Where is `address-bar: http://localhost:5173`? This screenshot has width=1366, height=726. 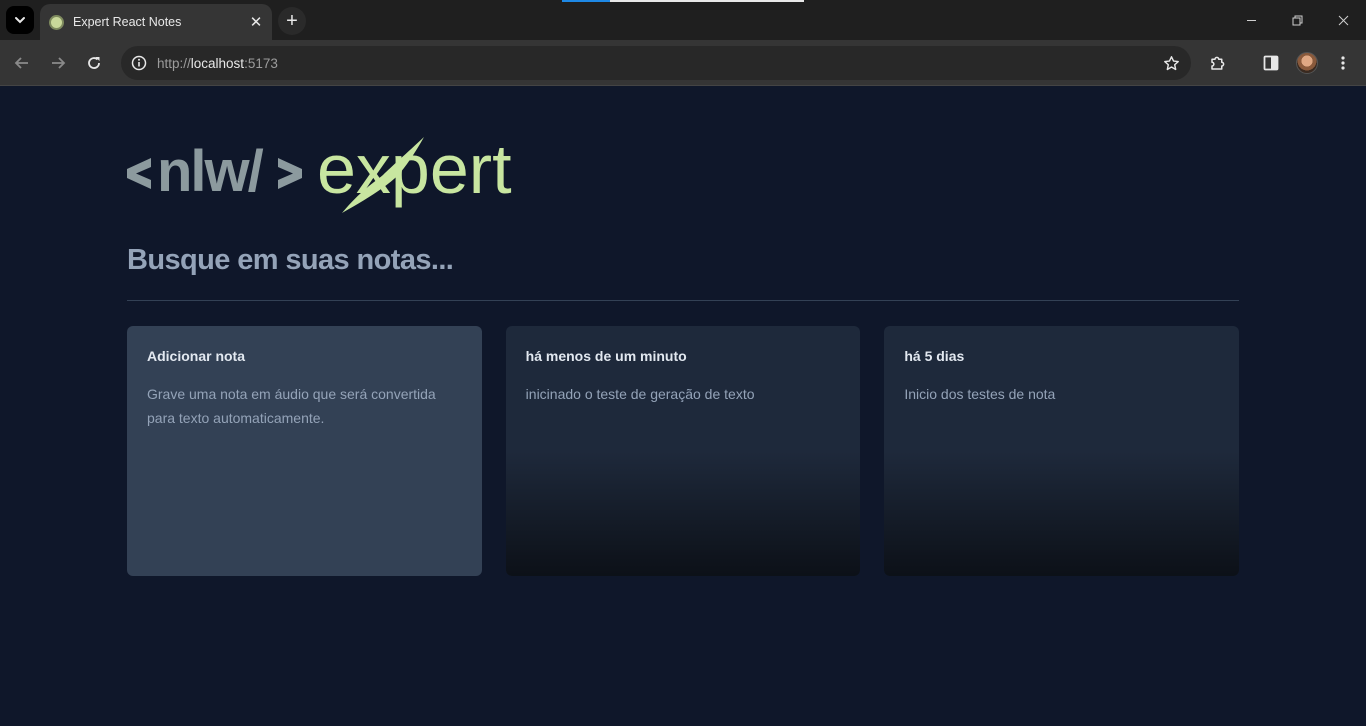 address-bar: http://localhost:5173 is located at coordinates (656, 63).